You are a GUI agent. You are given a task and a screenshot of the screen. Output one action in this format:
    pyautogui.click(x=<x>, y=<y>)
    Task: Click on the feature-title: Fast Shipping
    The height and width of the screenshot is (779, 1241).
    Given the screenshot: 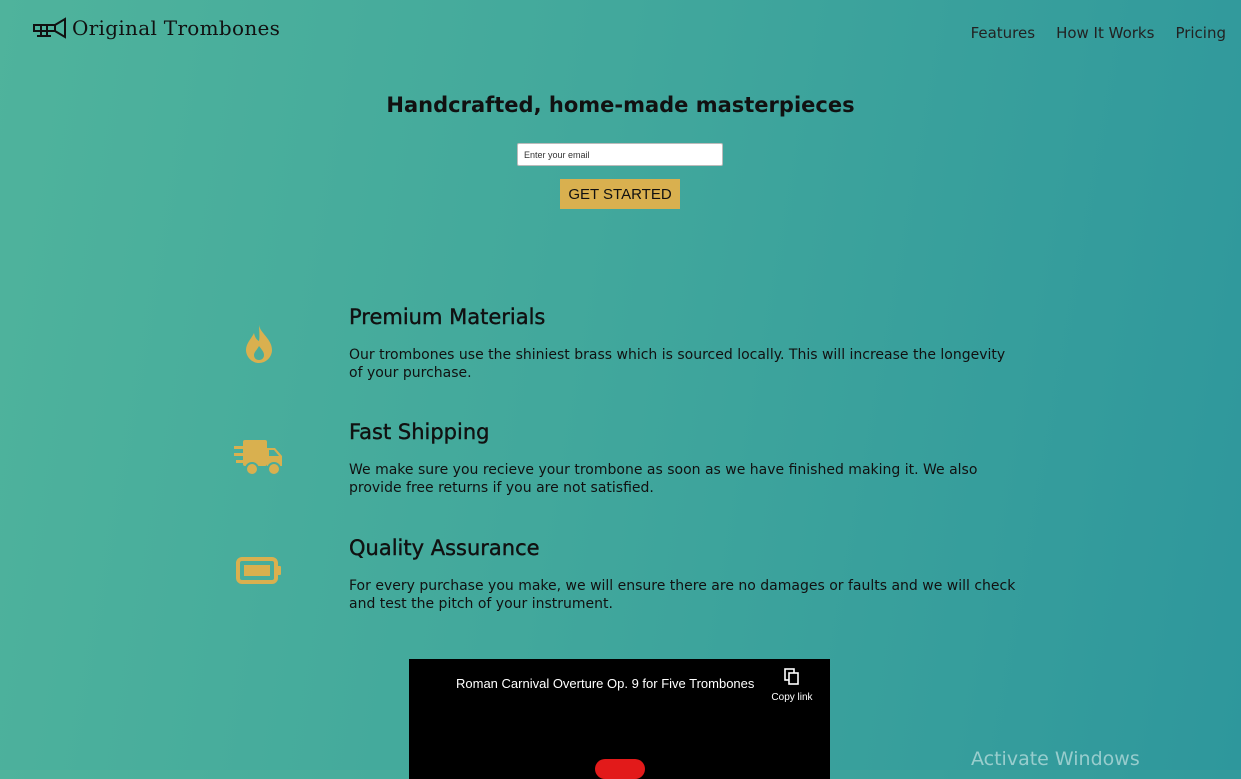 What is the action you would take?
    pyautogui.click(x=419, y=432)
    